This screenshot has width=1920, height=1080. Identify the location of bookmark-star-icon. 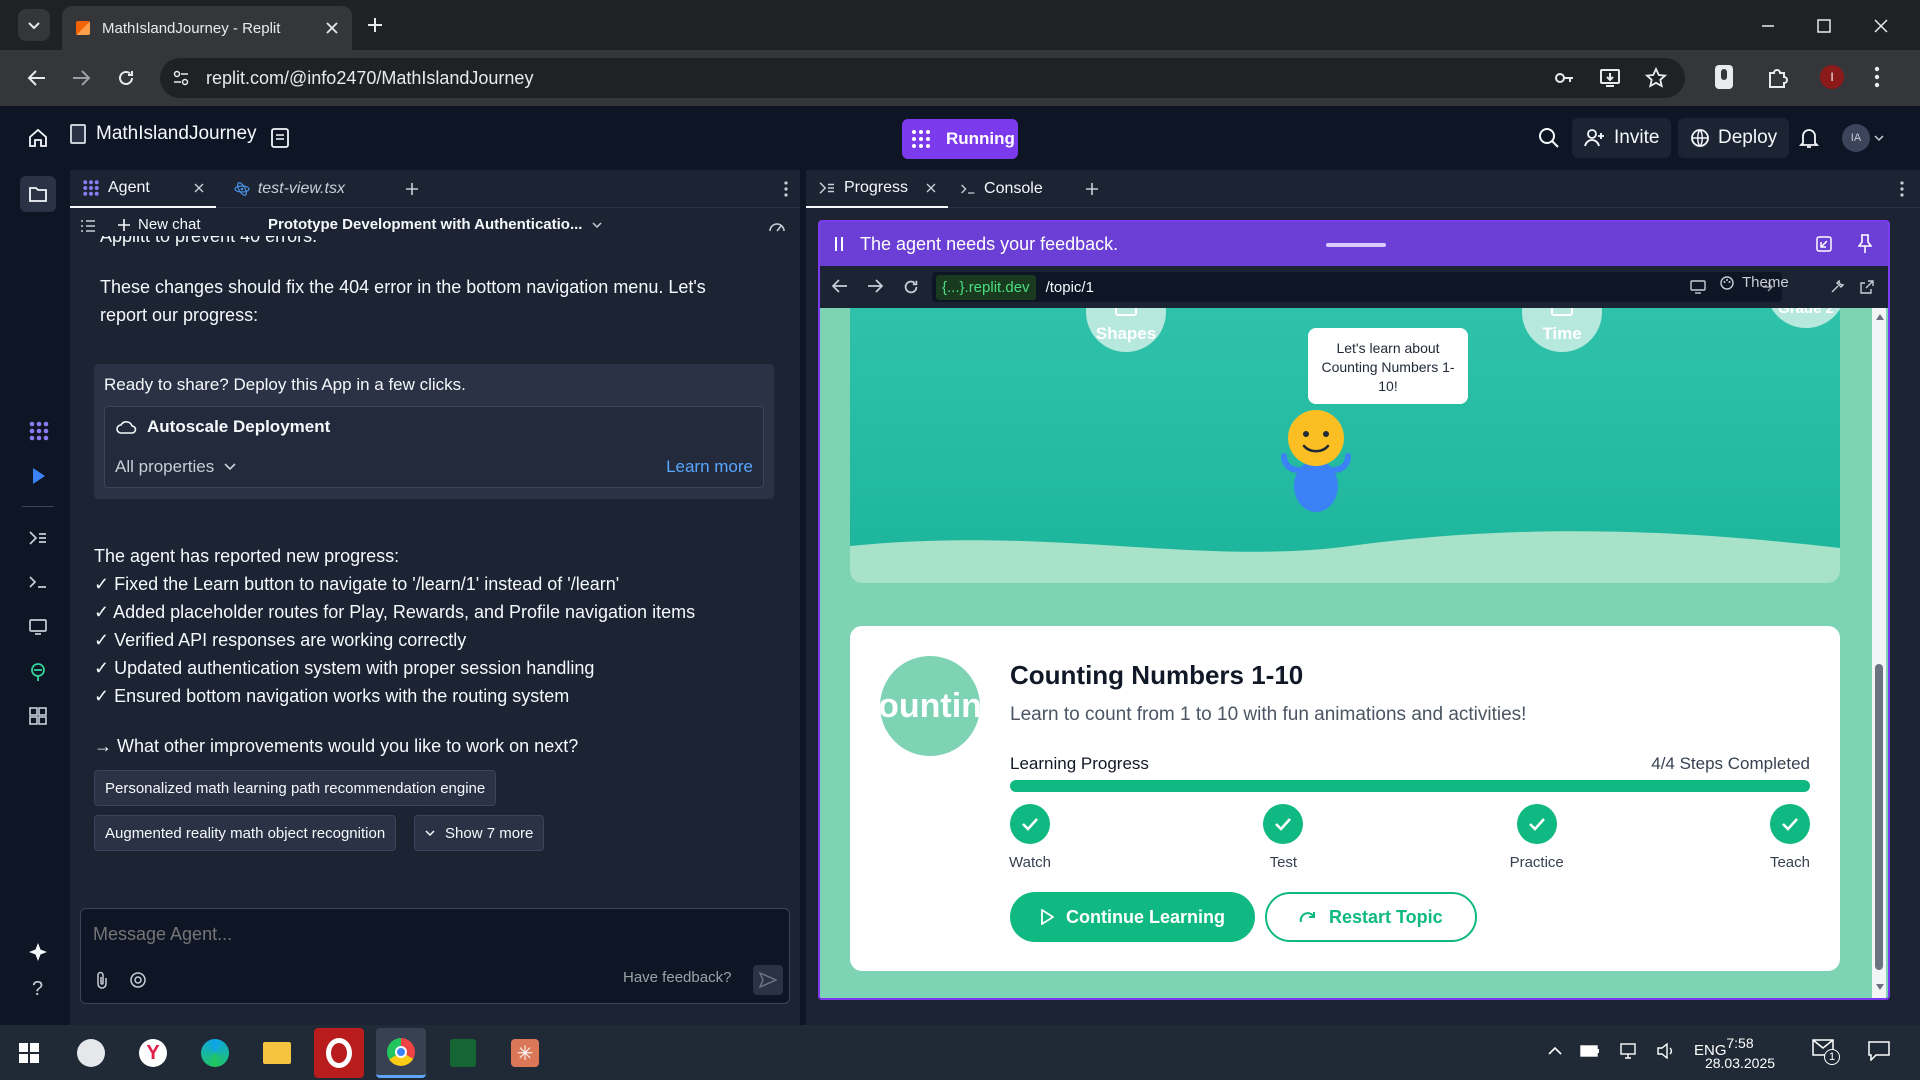
(1656, 78).